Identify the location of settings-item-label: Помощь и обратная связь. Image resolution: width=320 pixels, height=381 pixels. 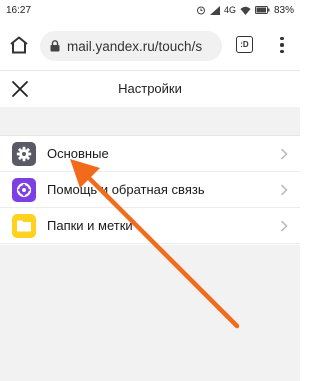
(126, 189).